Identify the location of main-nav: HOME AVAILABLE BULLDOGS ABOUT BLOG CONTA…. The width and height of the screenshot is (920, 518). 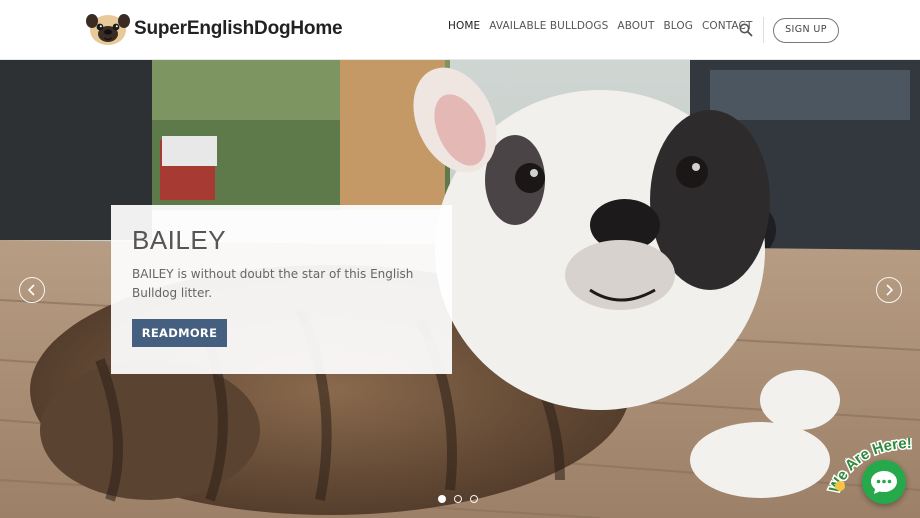
(604, 26).